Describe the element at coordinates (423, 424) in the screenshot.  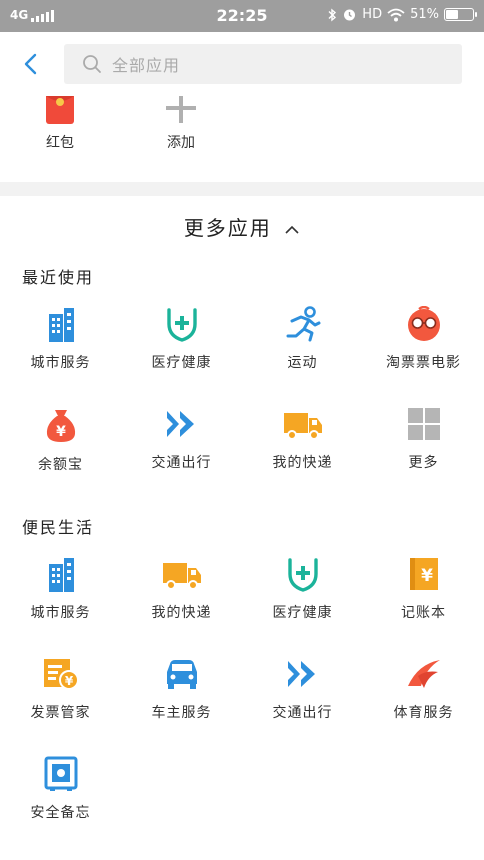
I see `grid-more-icon` at that location.